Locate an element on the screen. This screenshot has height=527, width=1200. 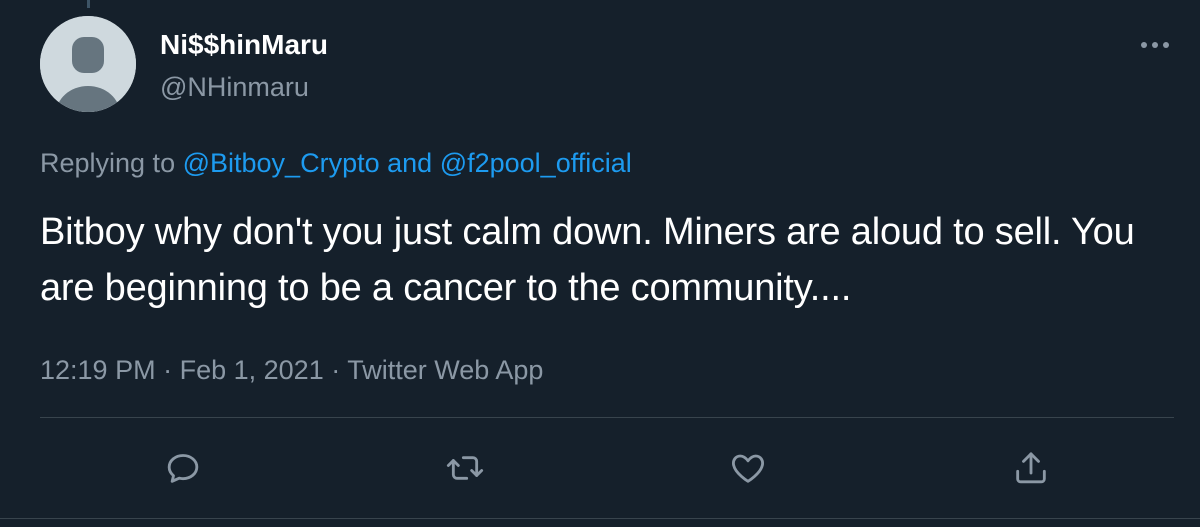
more-options-button is located at coordinates (1154, 45).